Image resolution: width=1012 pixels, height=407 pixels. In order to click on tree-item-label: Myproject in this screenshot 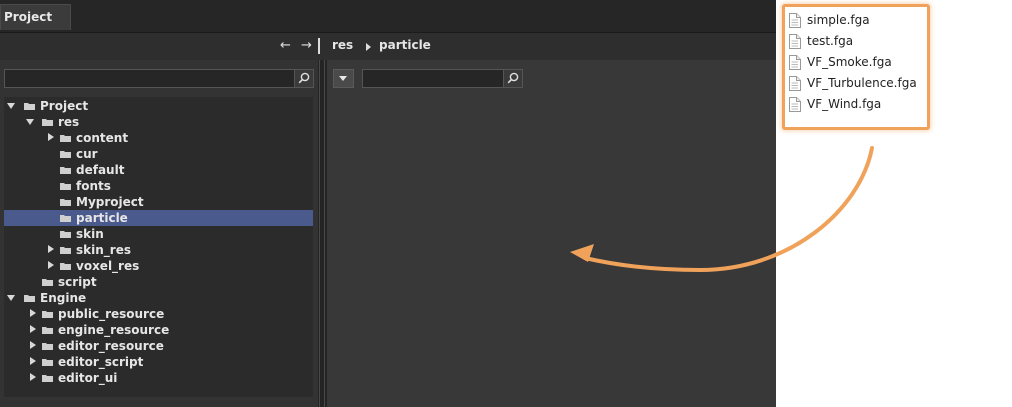, I will do `click(110, 202)`.